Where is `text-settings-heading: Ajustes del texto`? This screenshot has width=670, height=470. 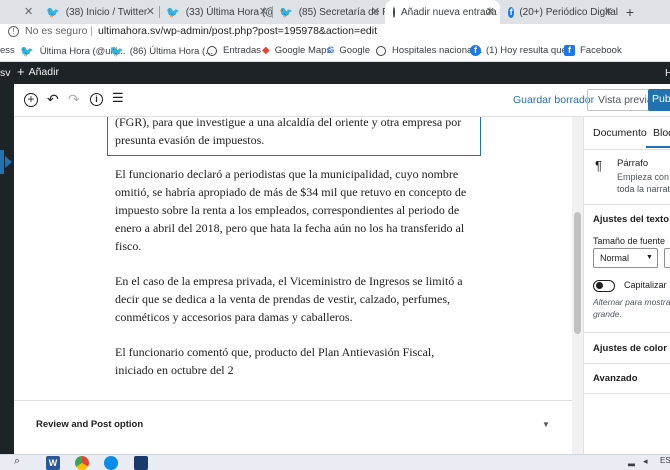
text-settings-heading: Ajustes del texto is located at coordinates (631, 219).